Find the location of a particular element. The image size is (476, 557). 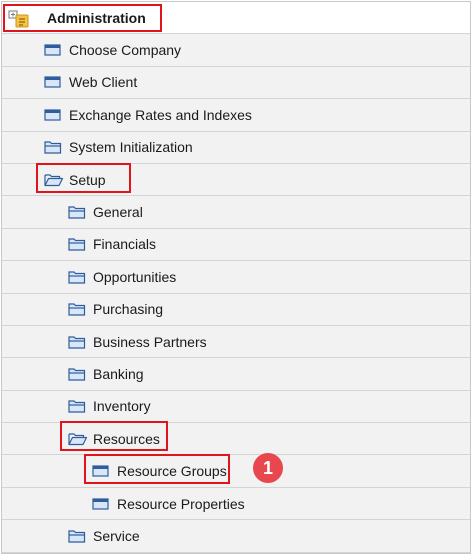

tree-item-banking: Banking is located at coordinates (236, 374).